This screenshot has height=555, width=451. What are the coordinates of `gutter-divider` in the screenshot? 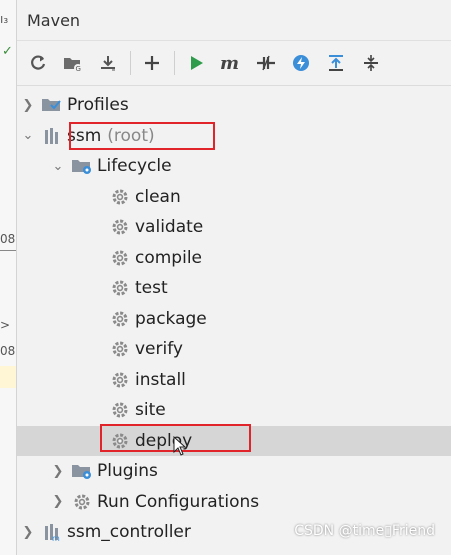 It's located at (8, 250).